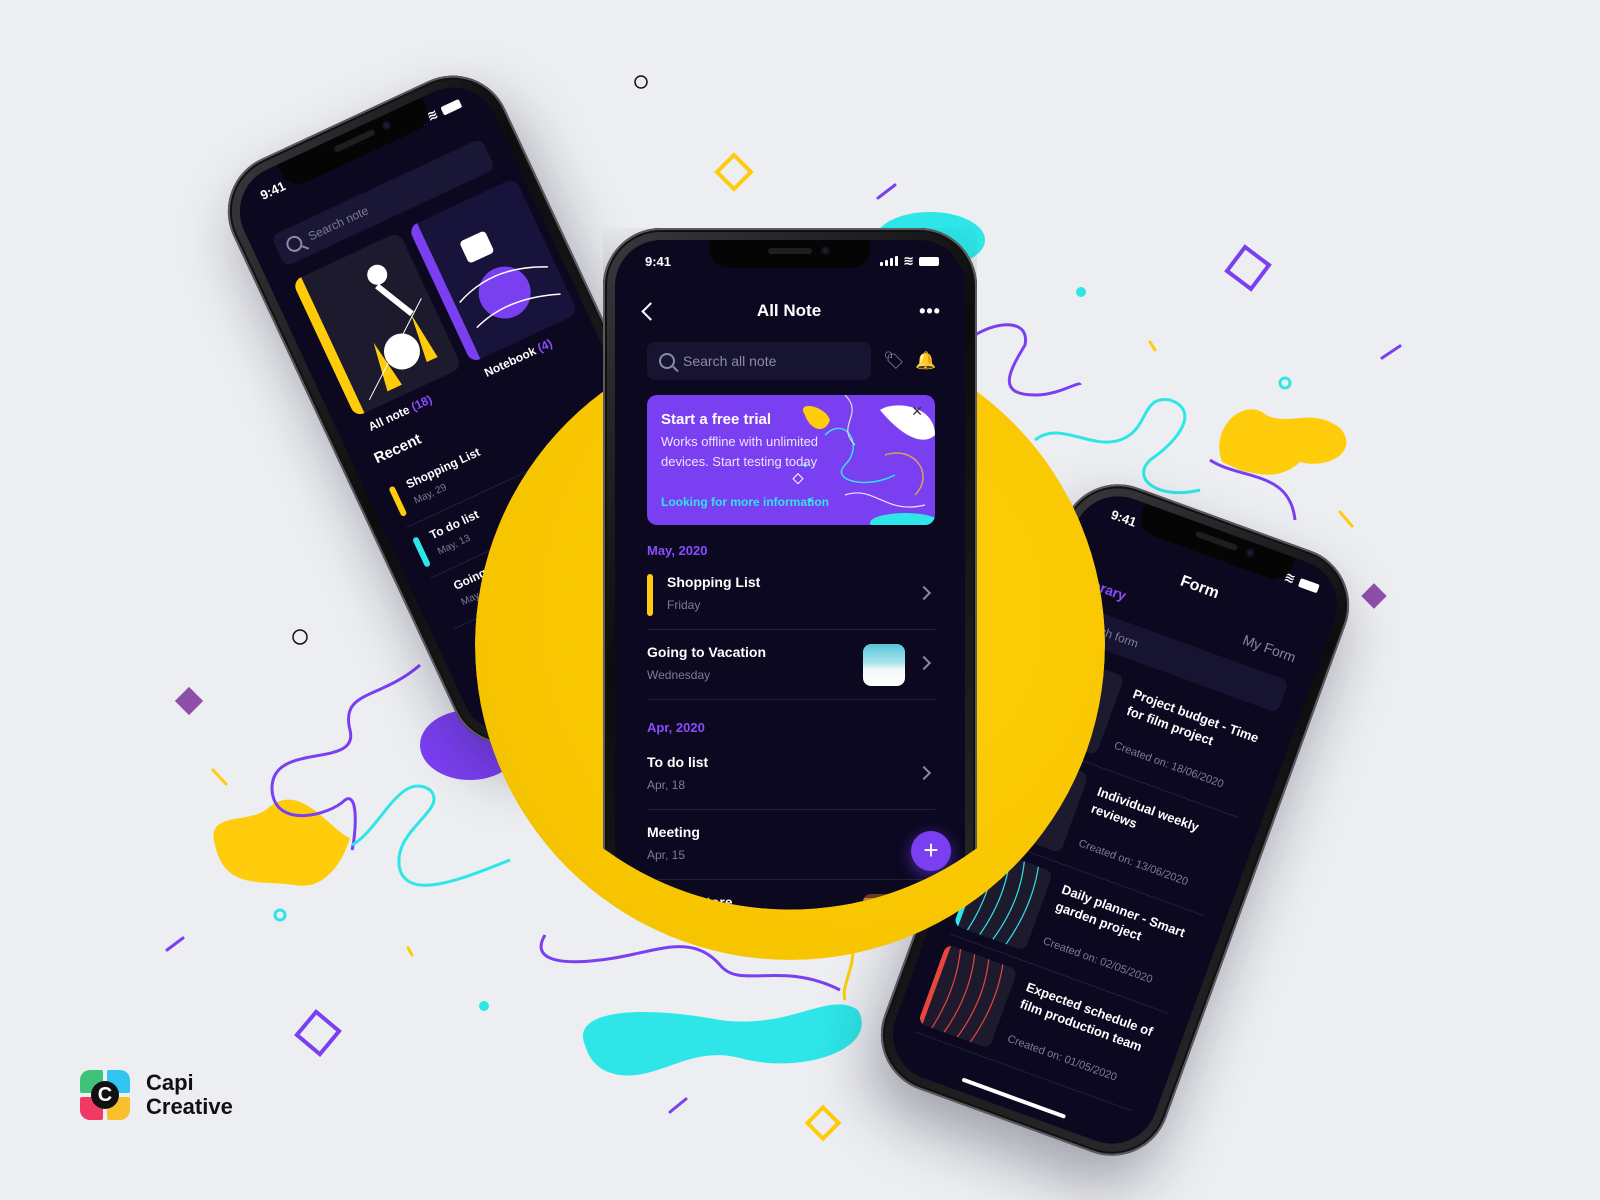 Image resolution: width=1600 pixels, height=1200 pixels. What do you see at coordinates (925, 361) in the screenshot?
I see `bell-icon: 🔔` at bounding box center [925, 361].